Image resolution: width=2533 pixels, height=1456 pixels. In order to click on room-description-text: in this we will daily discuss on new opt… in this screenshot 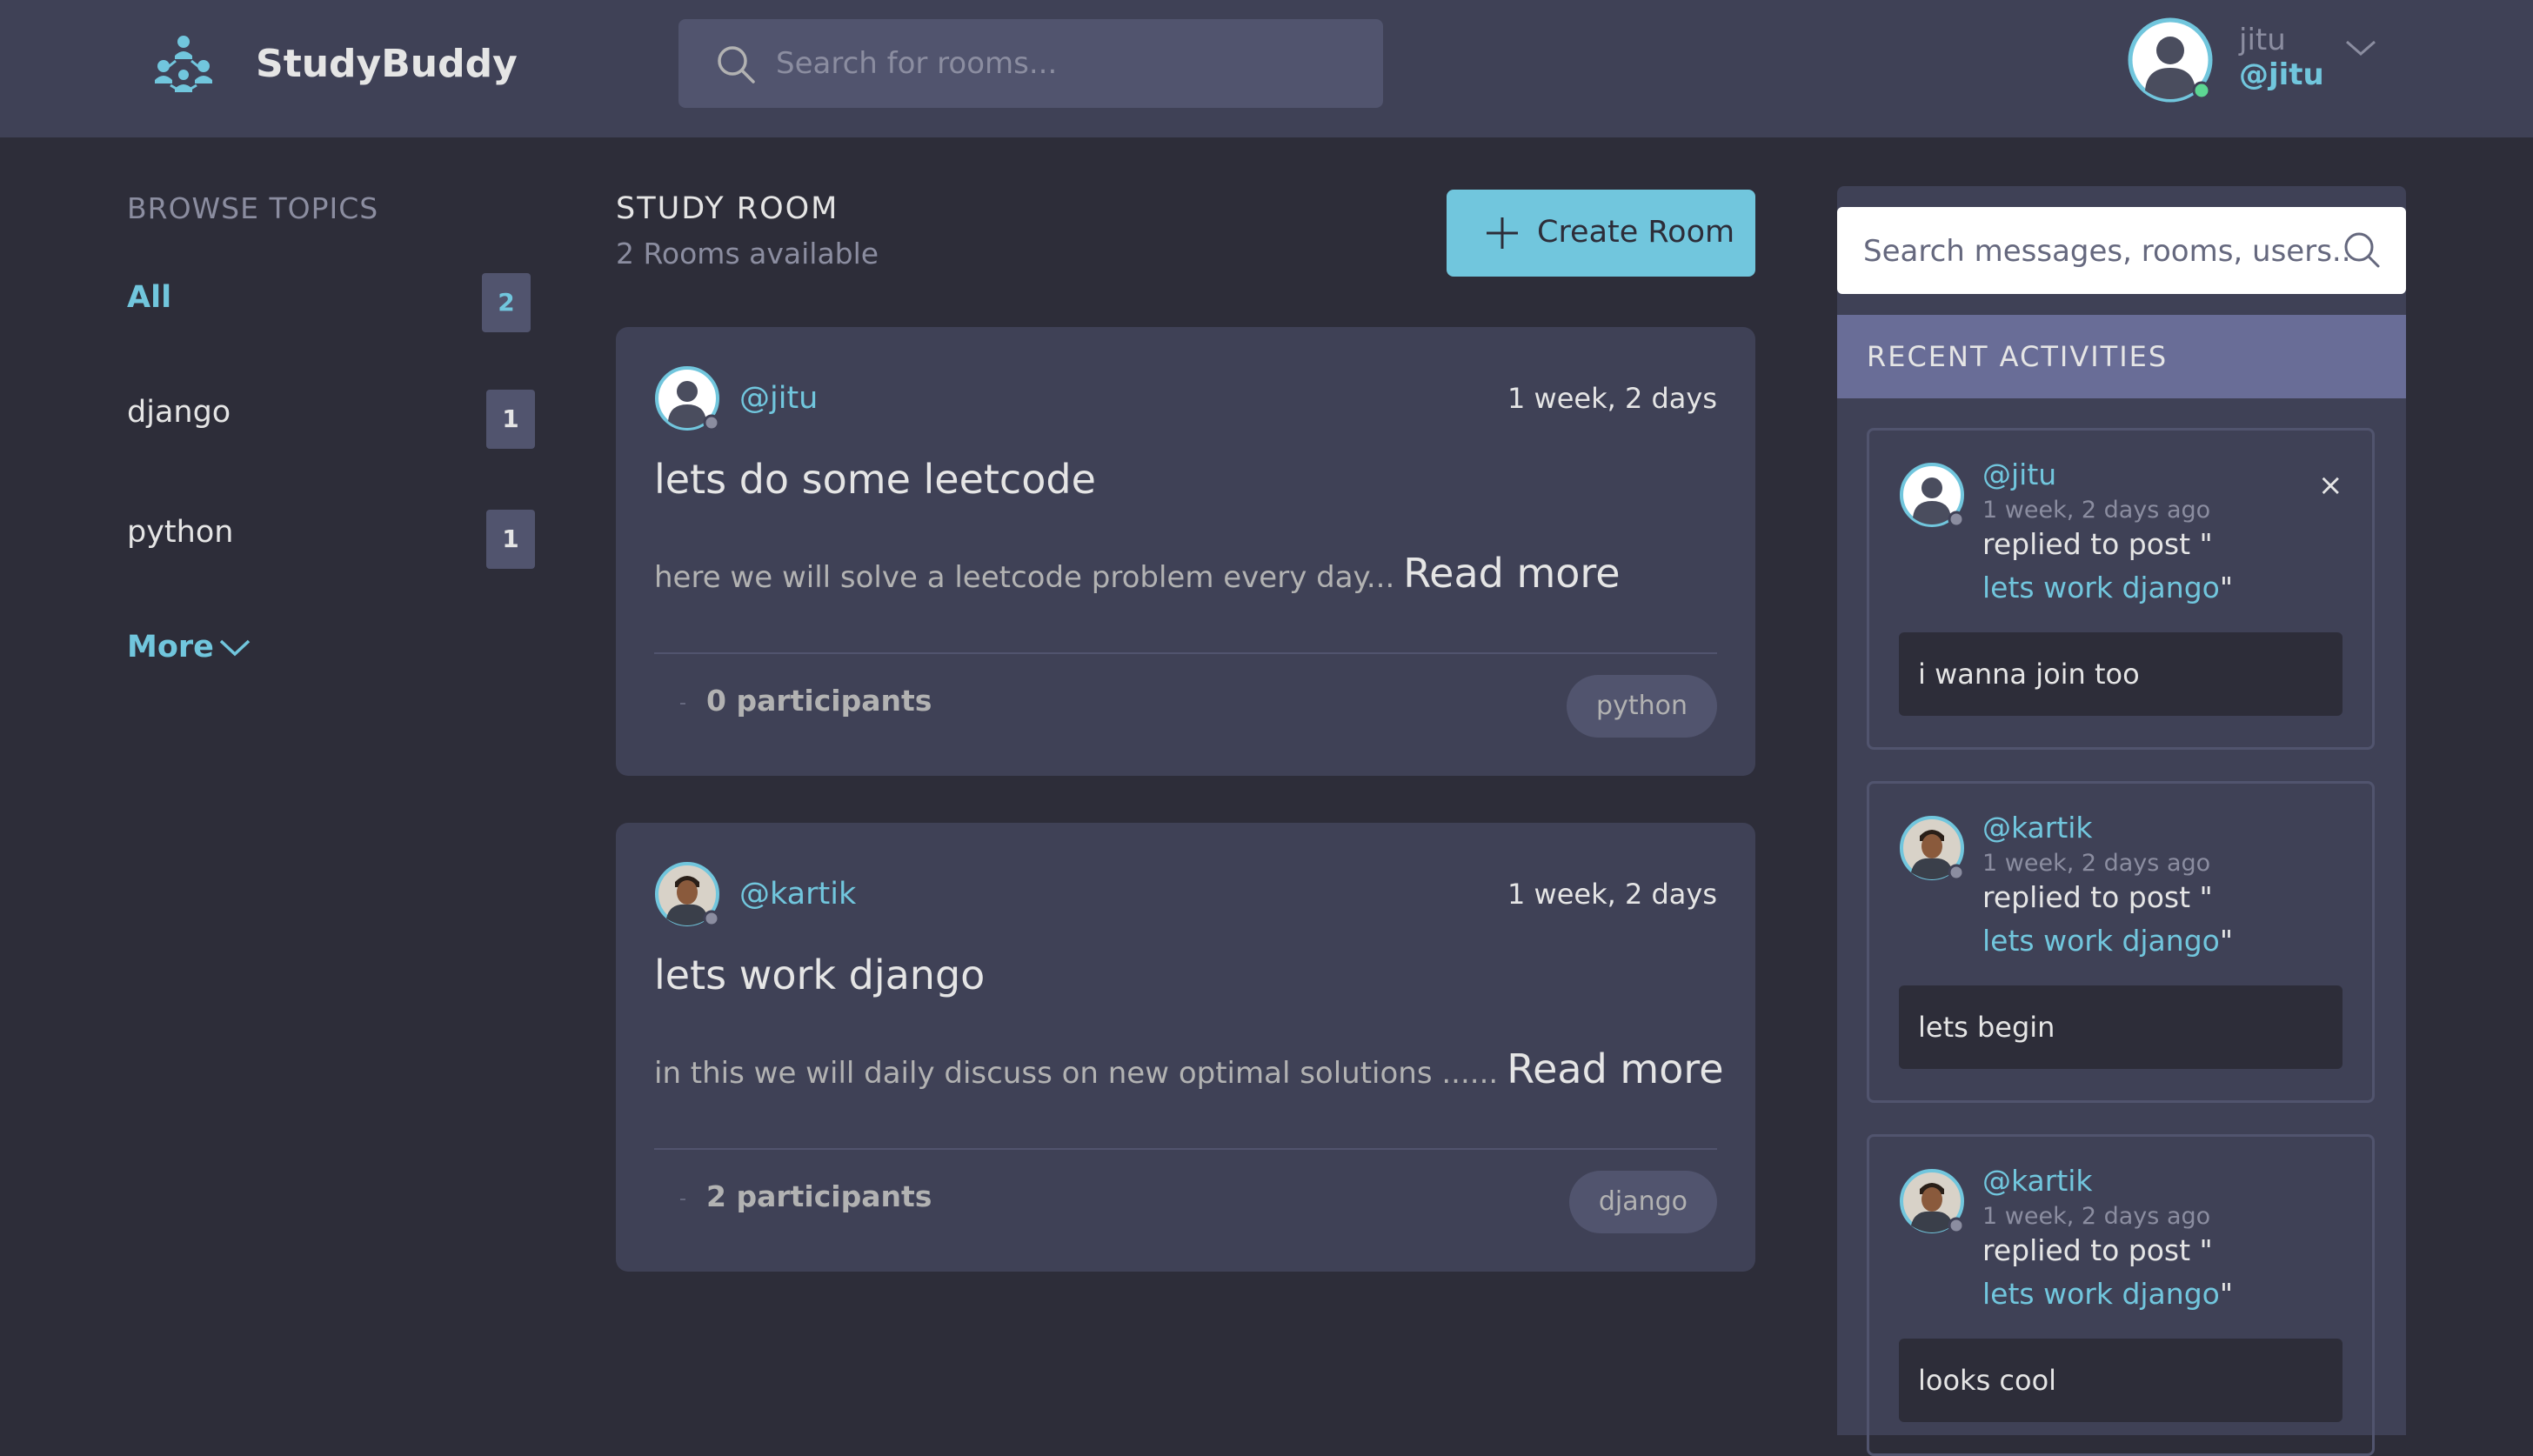, I will do `click(1077, 1073)`.